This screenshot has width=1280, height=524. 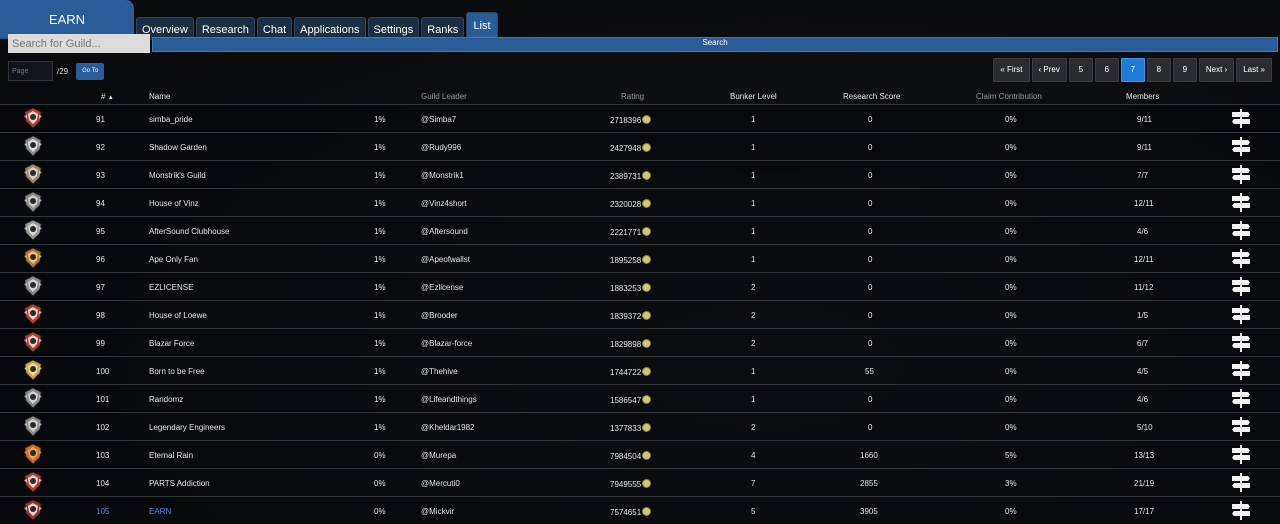 I want to click on table-row: 91 simba_pride 1% @Simba7 2718396 1 0 0% 9/11, so click(x=640, y=118).